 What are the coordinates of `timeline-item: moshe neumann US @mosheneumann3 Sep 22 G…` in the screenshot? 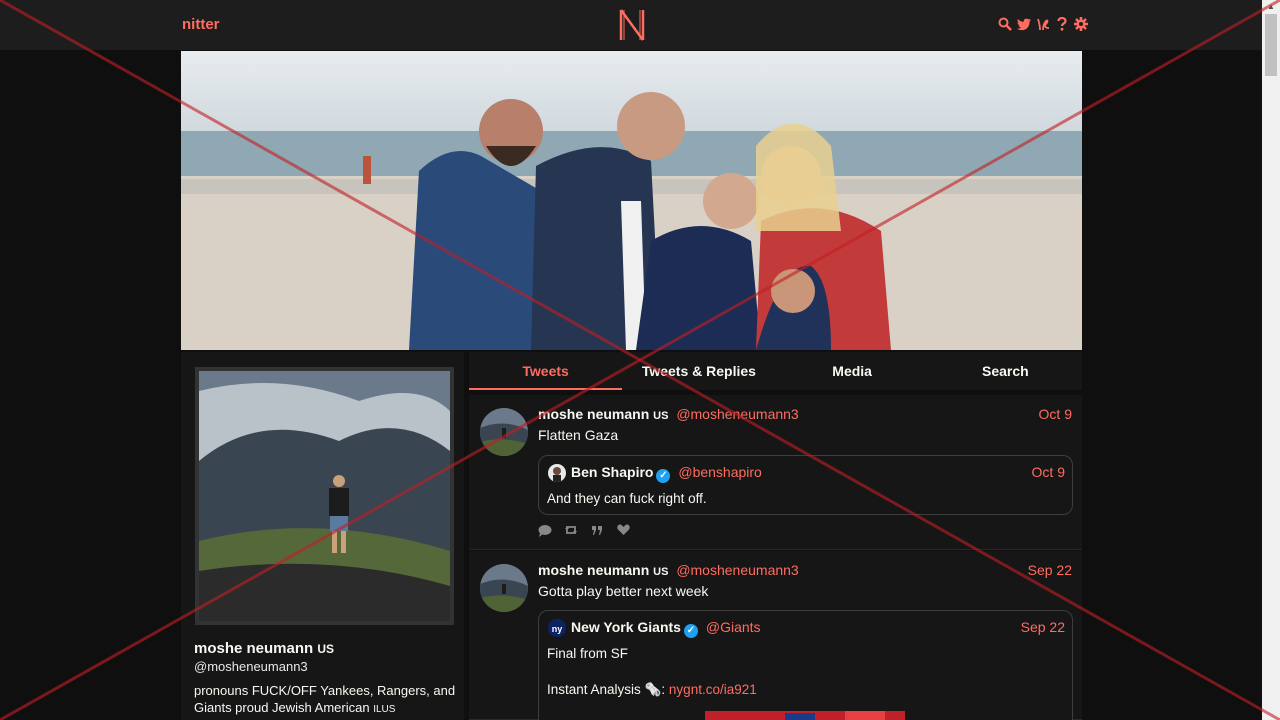 It's located at (775, 635).